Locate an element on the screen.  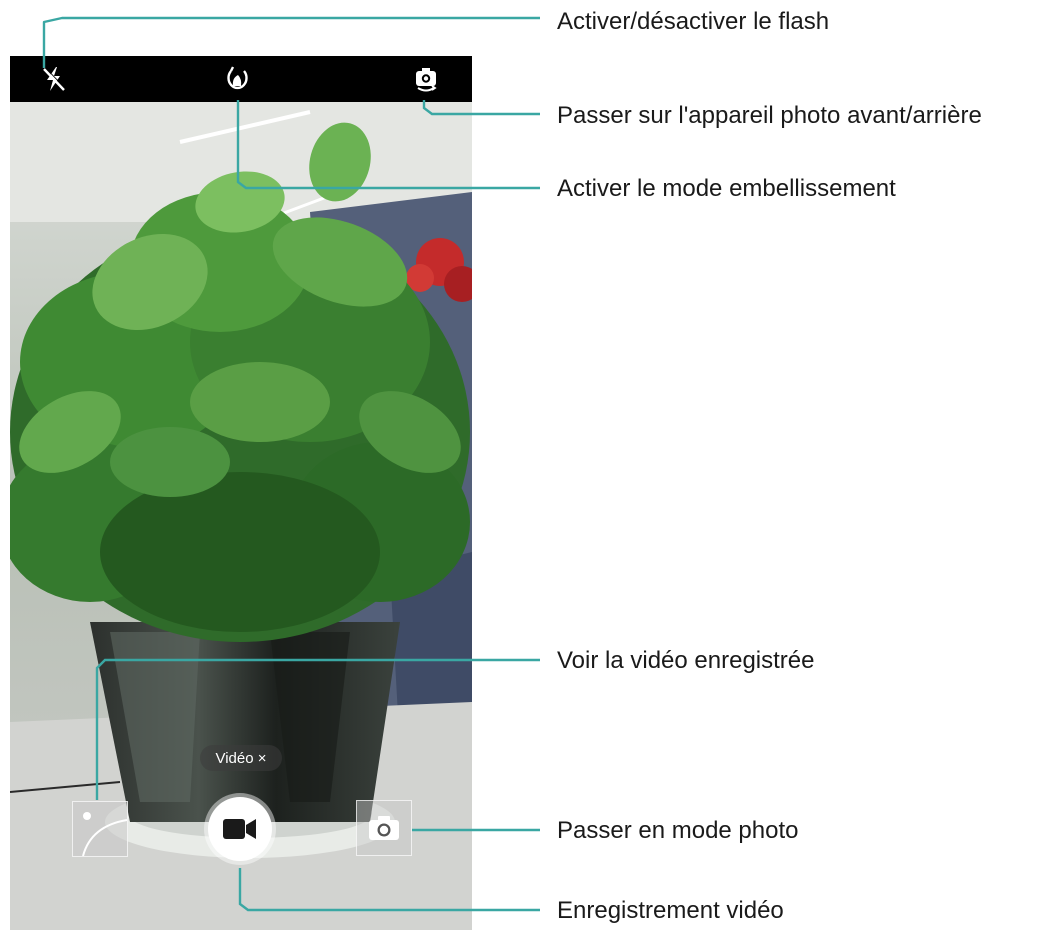
camera-top-bar is located at coordinates (241, 79).